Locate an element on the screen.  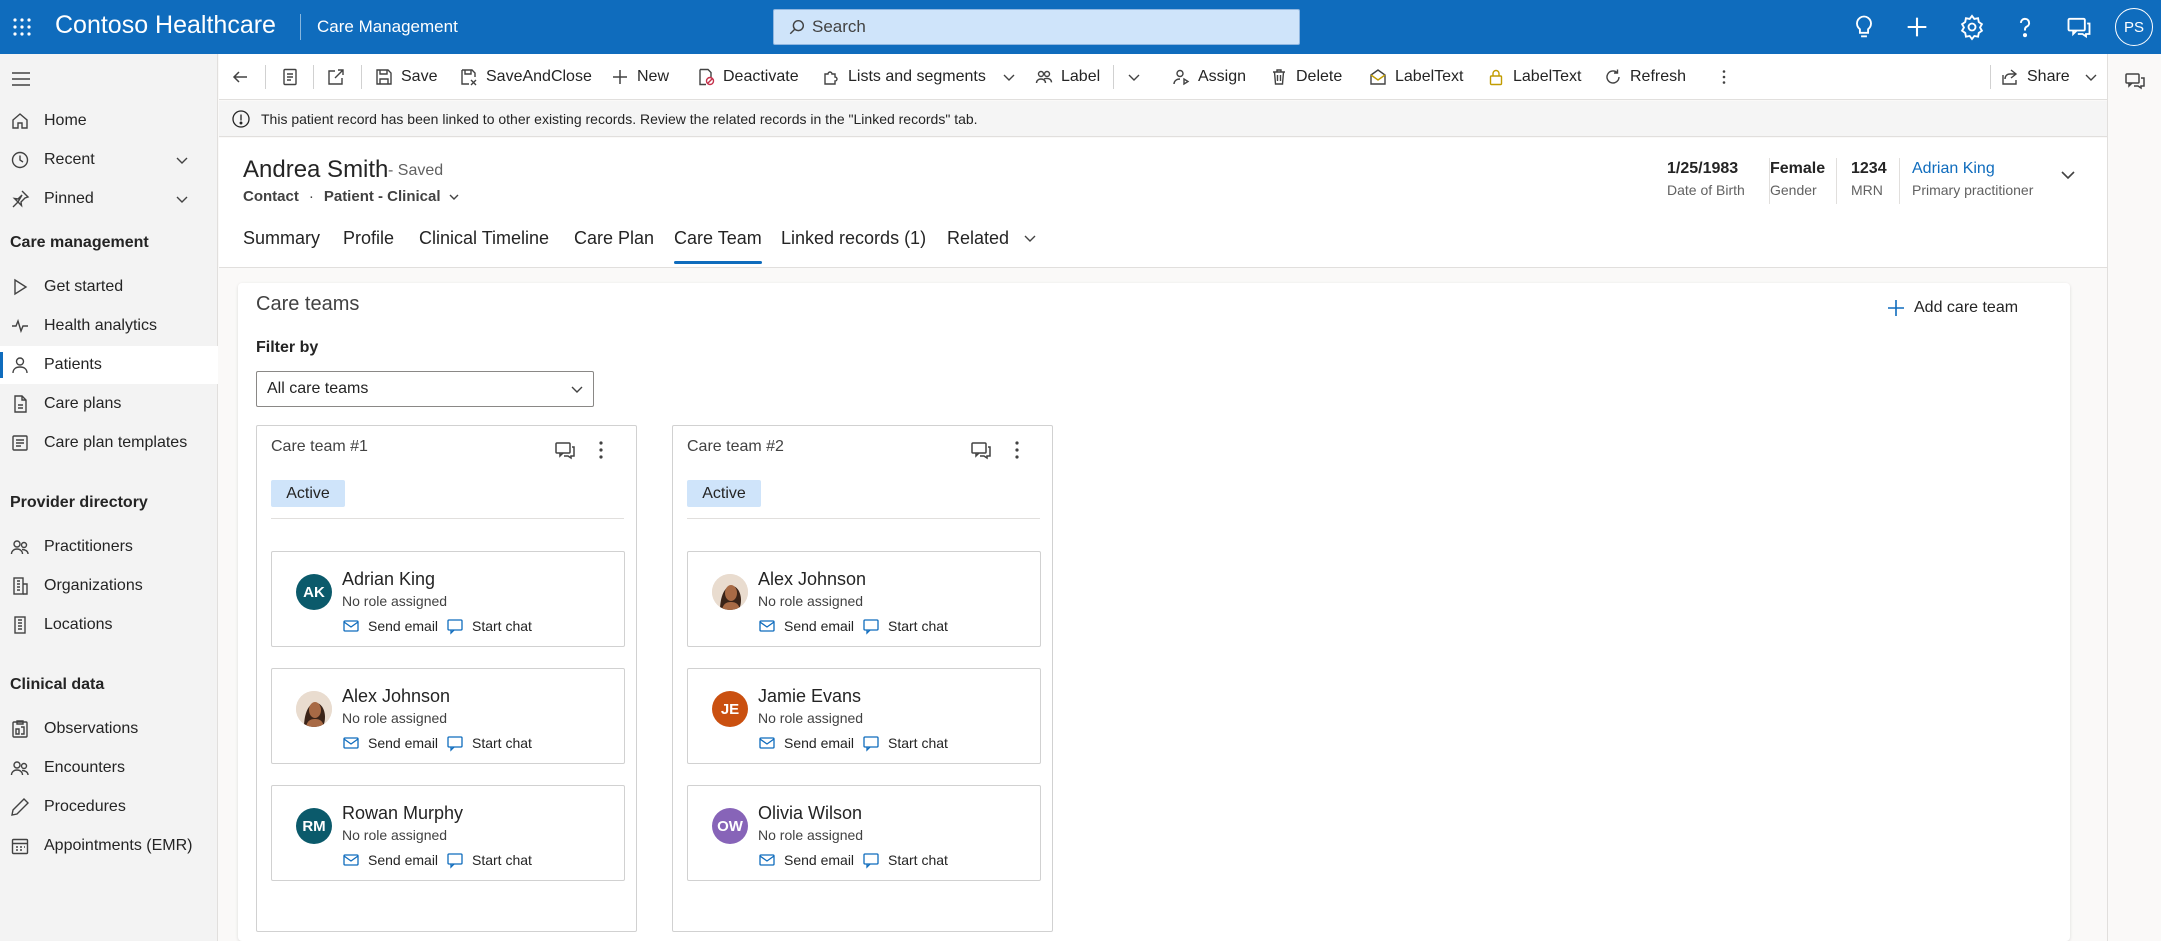
nav-label: Practitioners is located at coordinates (88, 546).